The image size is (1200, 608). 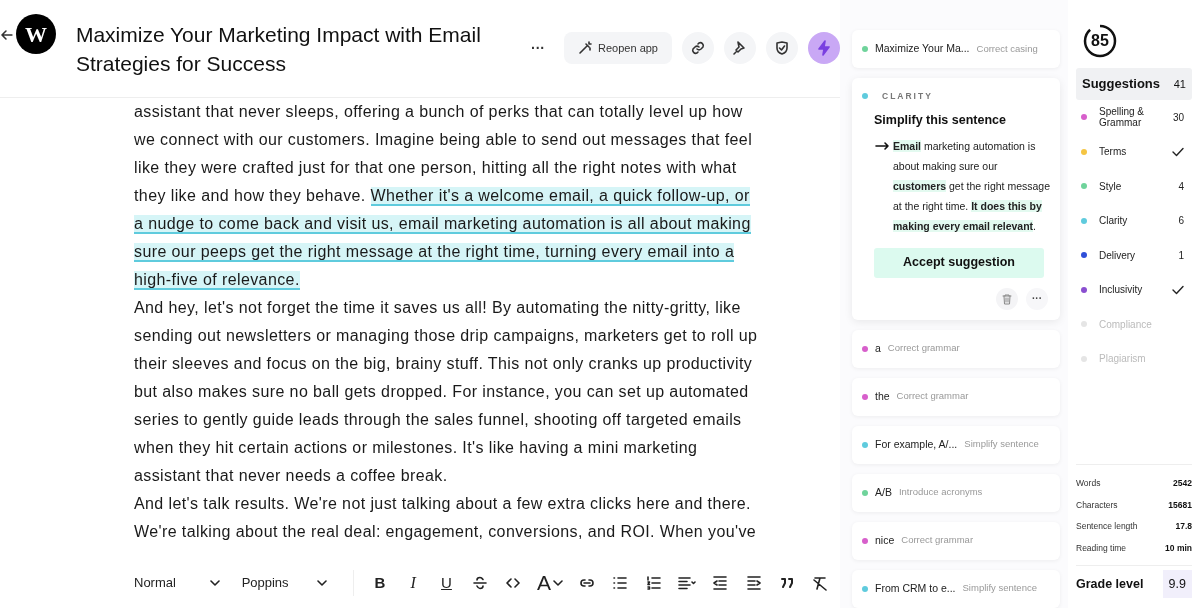 What do you see at coordinates (787, 583) in the screenshot?
I see `quote-icon` at bounding box center [787, 583].